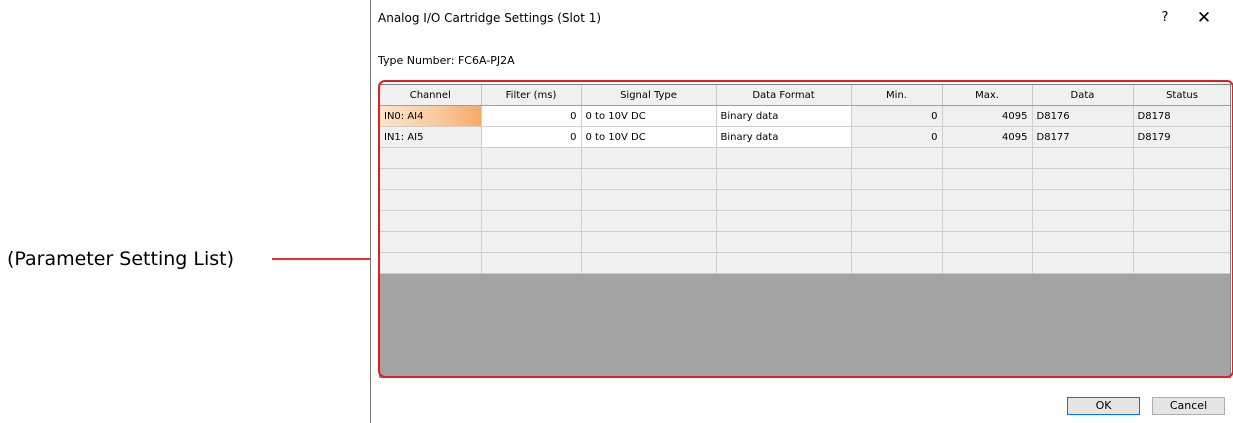  I want to click on data-cell: D8176, so click(1083, 116).